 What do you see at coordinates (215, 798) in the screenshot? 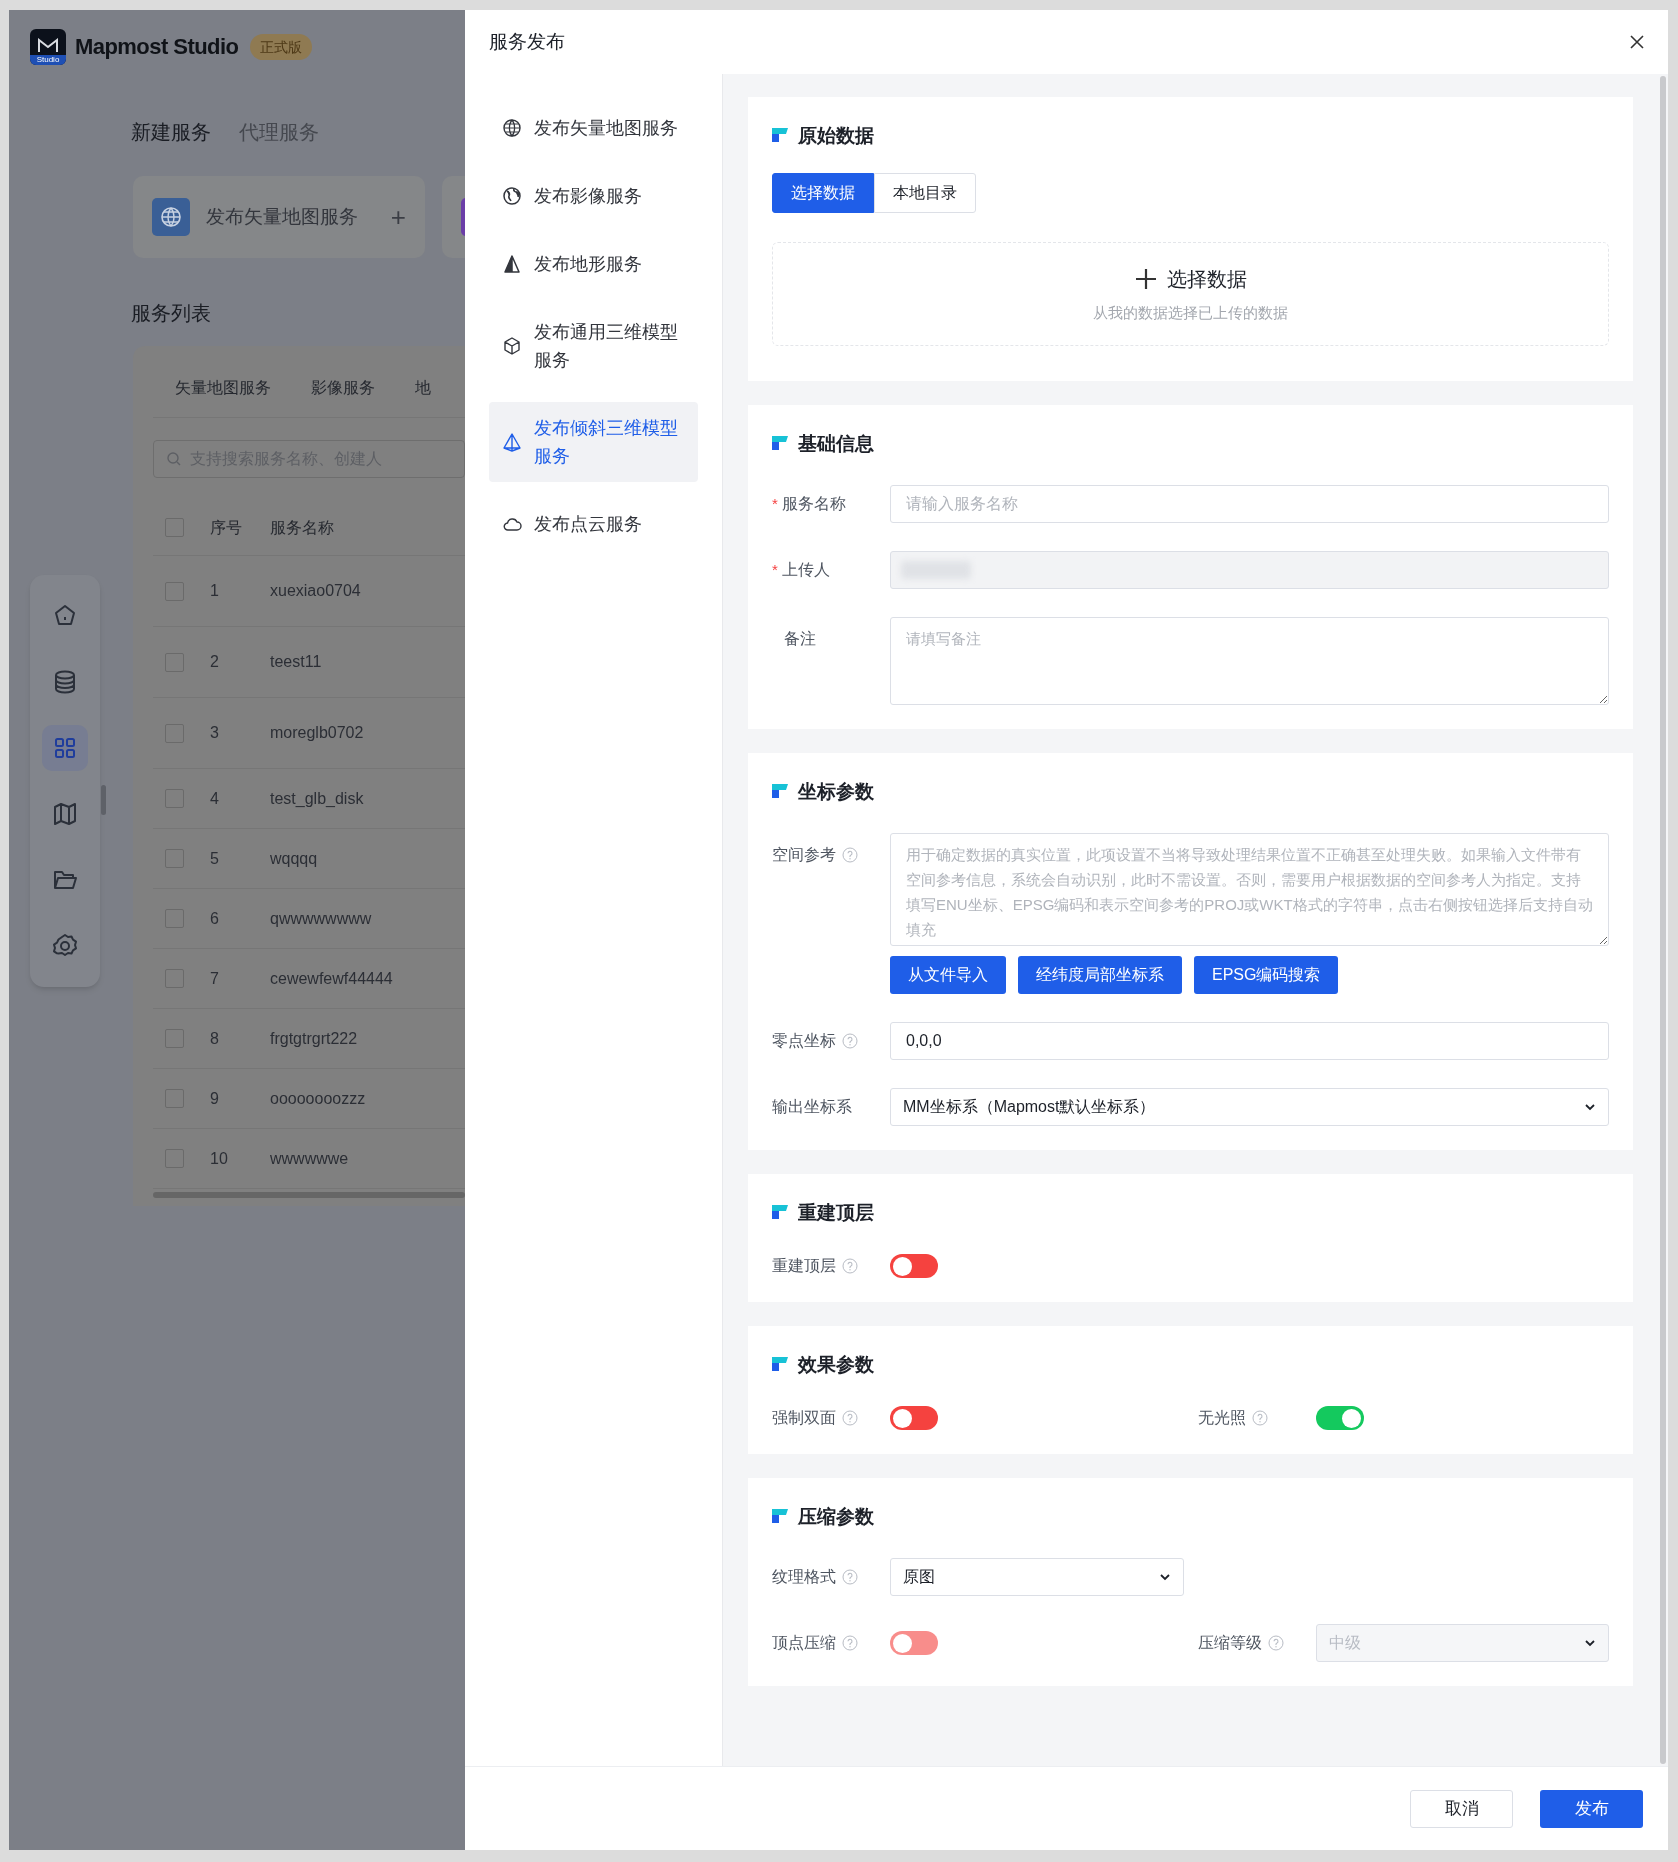
I see `table-cell-text: 4` at bounding box center [215, 798].